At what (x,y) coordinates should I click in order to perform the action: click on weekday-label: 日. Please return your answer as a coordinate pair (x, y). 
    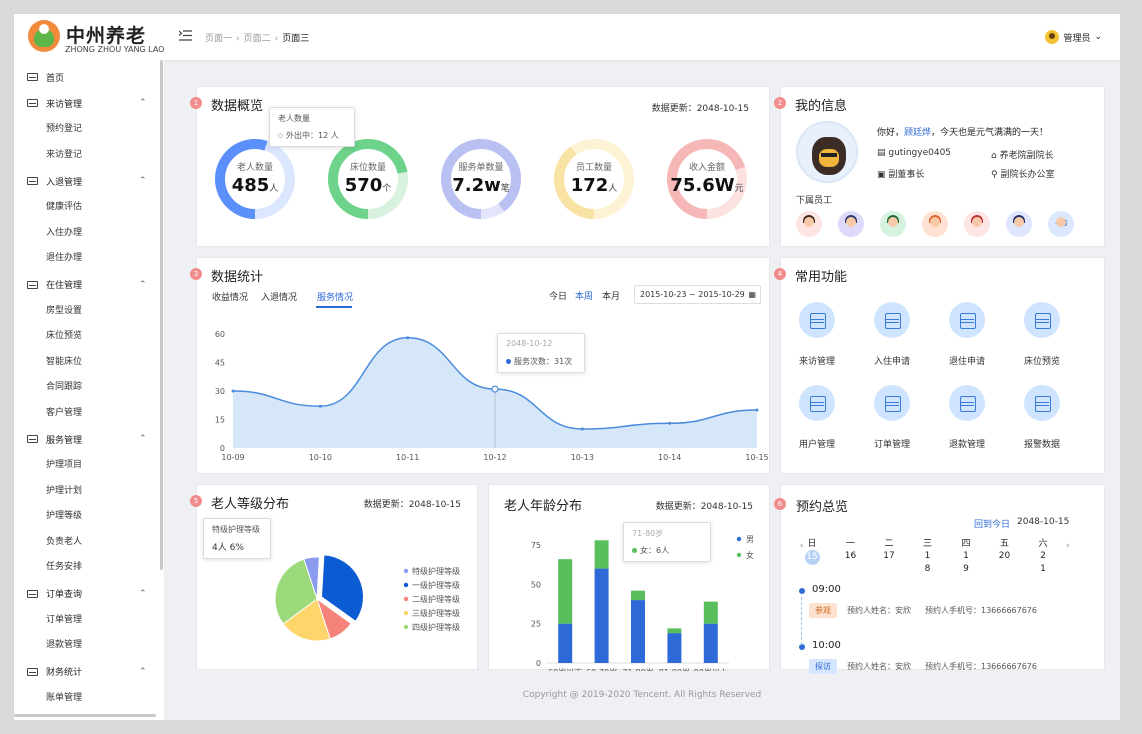
    Looking at the image, I should click on (812, 544).